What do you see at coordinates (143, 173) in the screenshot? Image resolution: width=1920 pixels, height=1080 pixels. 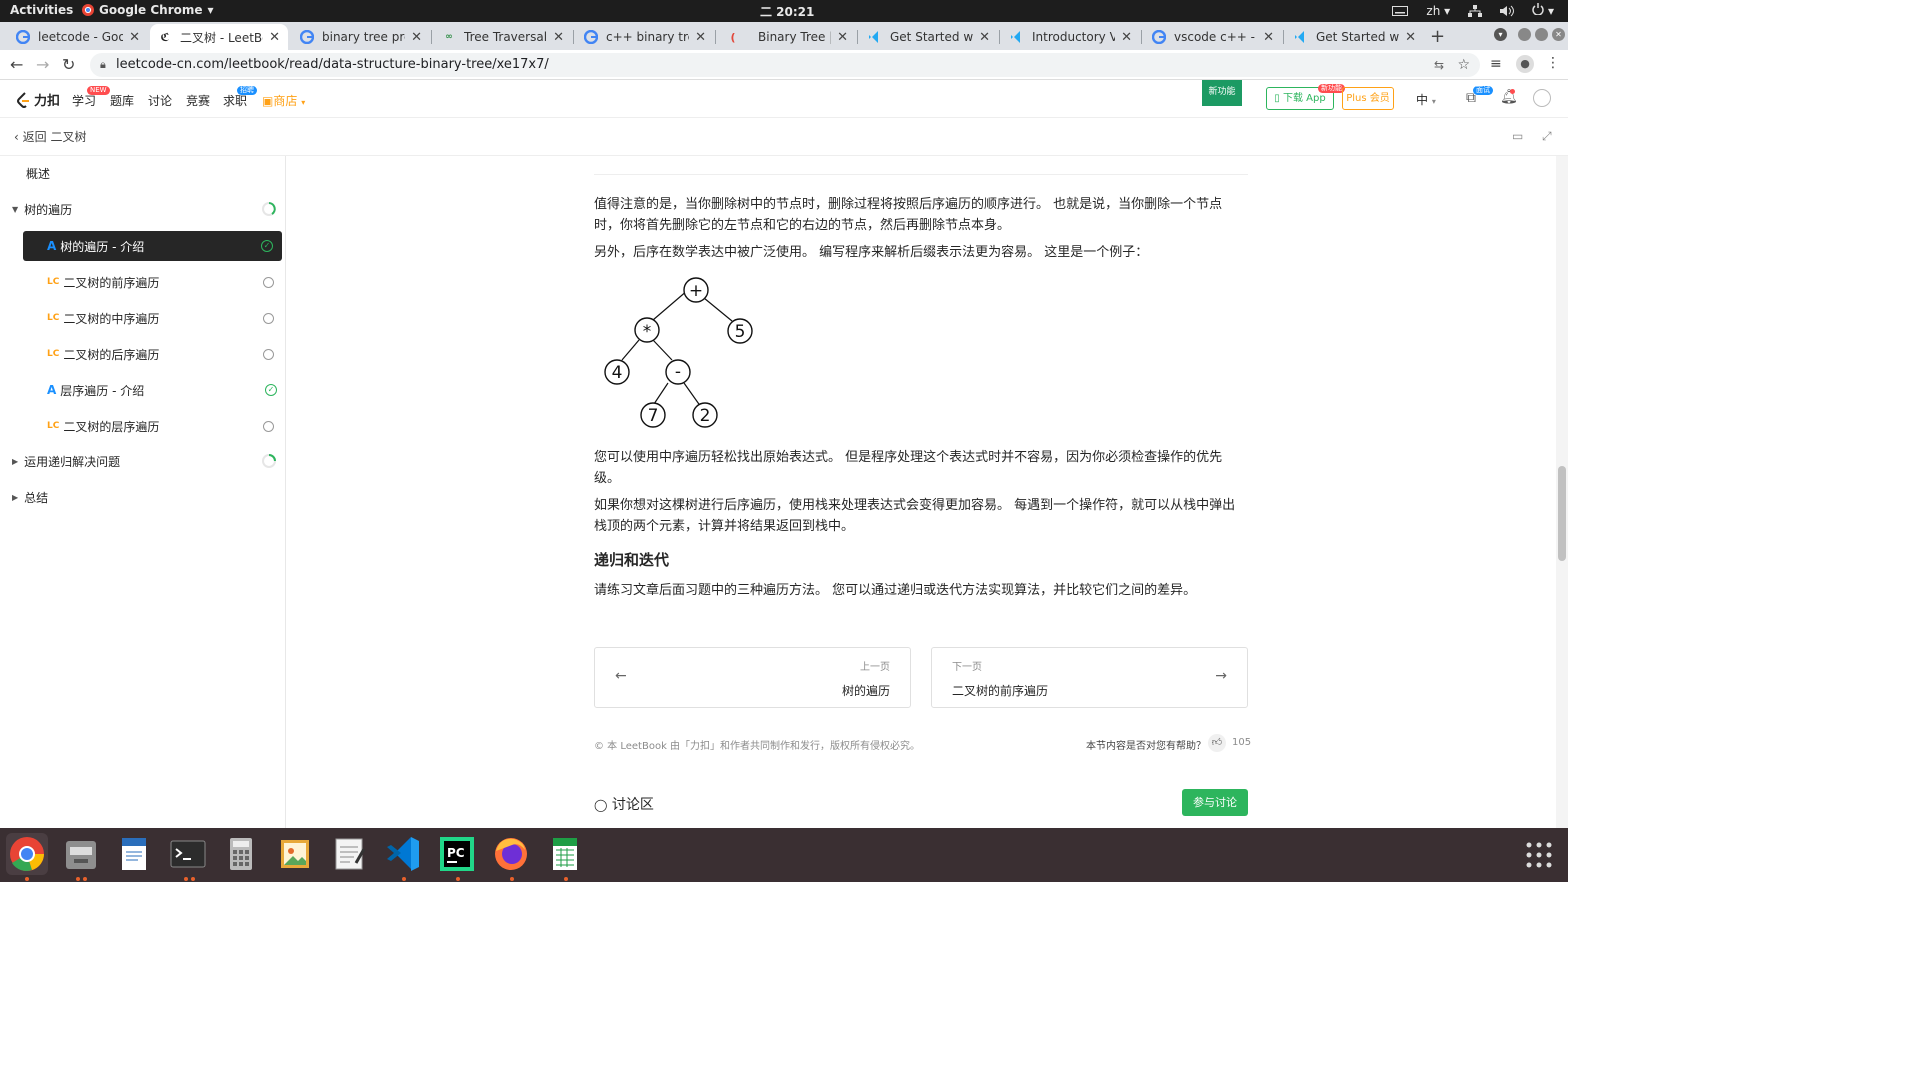 I see `toc-overview: 概述` at bounding box center [143, 173].